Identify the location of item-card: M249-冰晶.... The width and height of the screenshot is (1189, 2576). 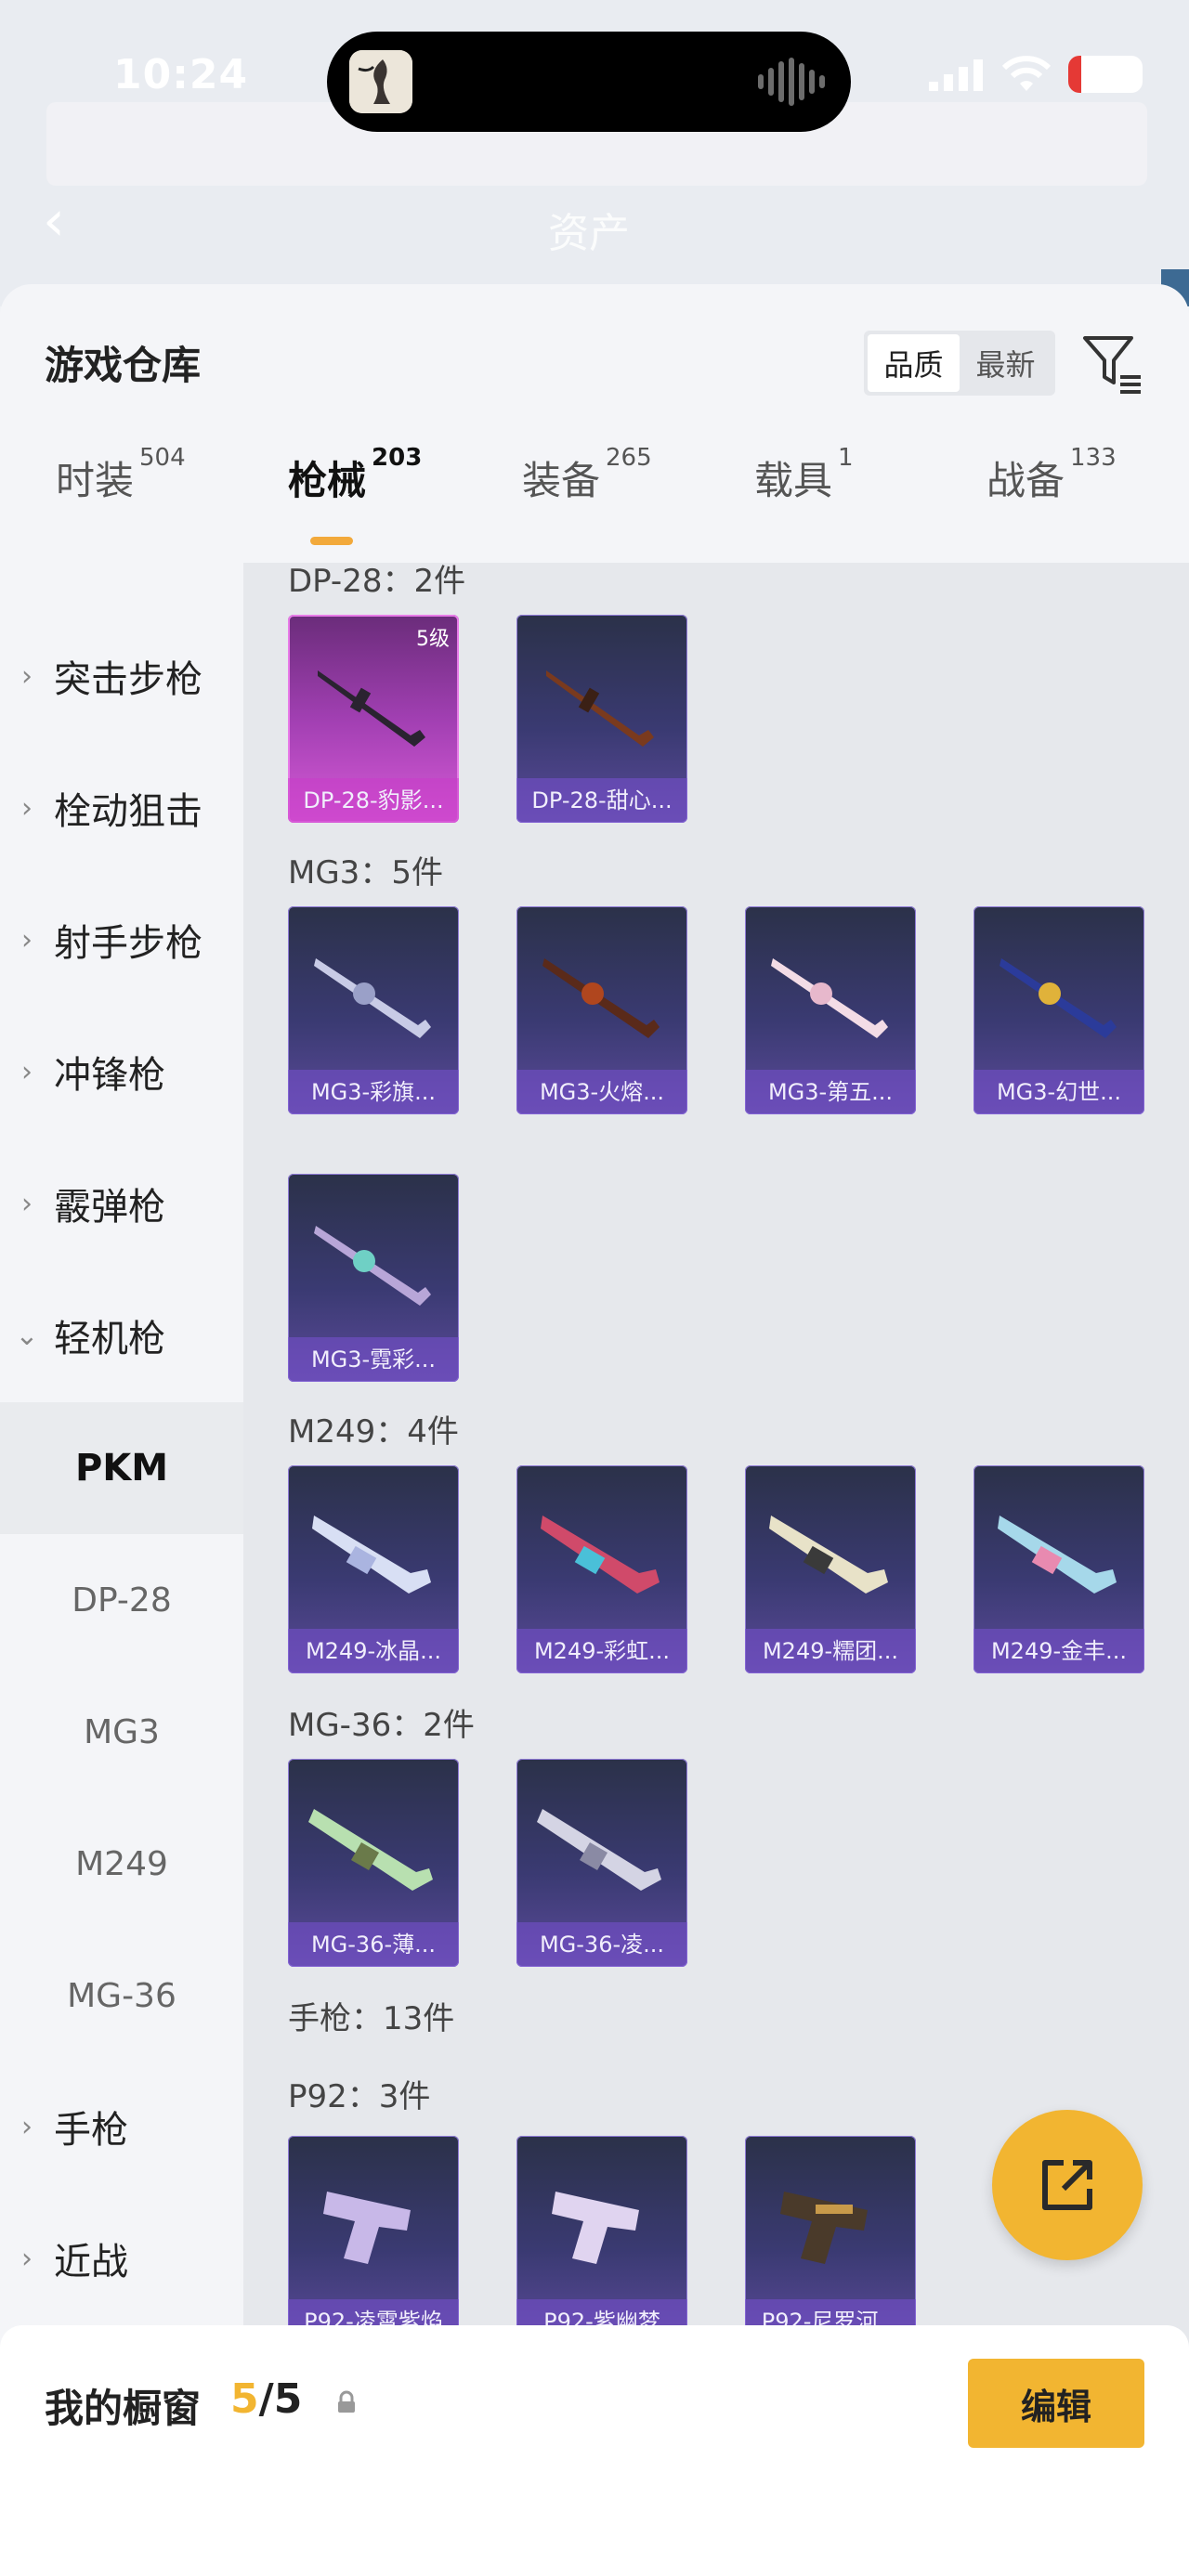
(374, 1569).